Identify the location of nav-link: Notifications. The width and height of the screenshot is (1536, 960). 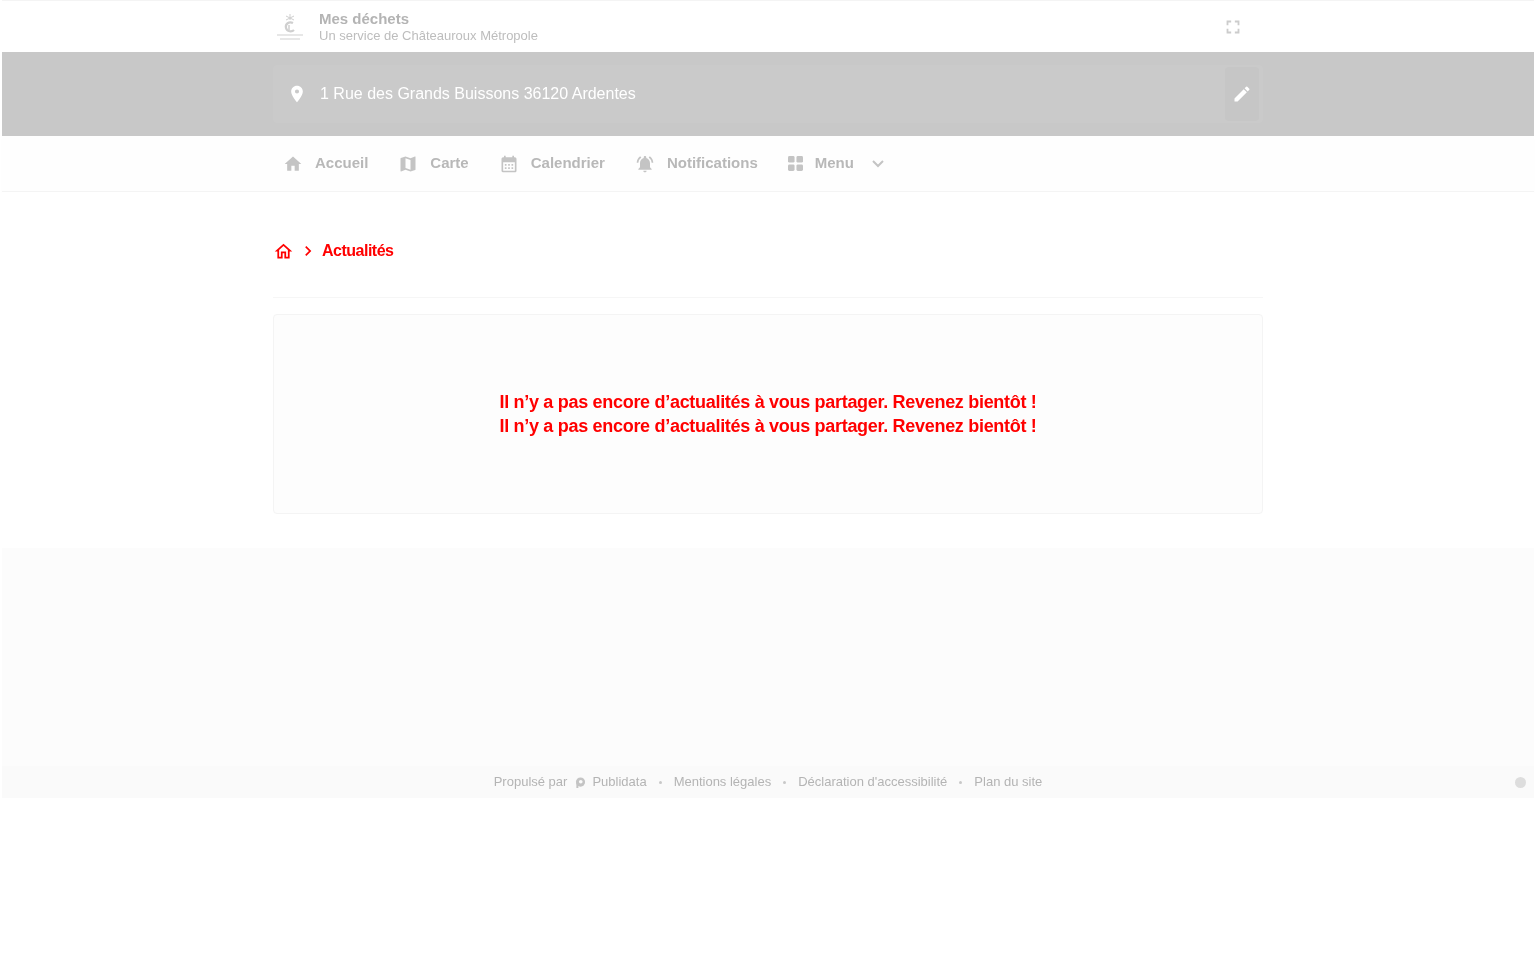
(696, 163).